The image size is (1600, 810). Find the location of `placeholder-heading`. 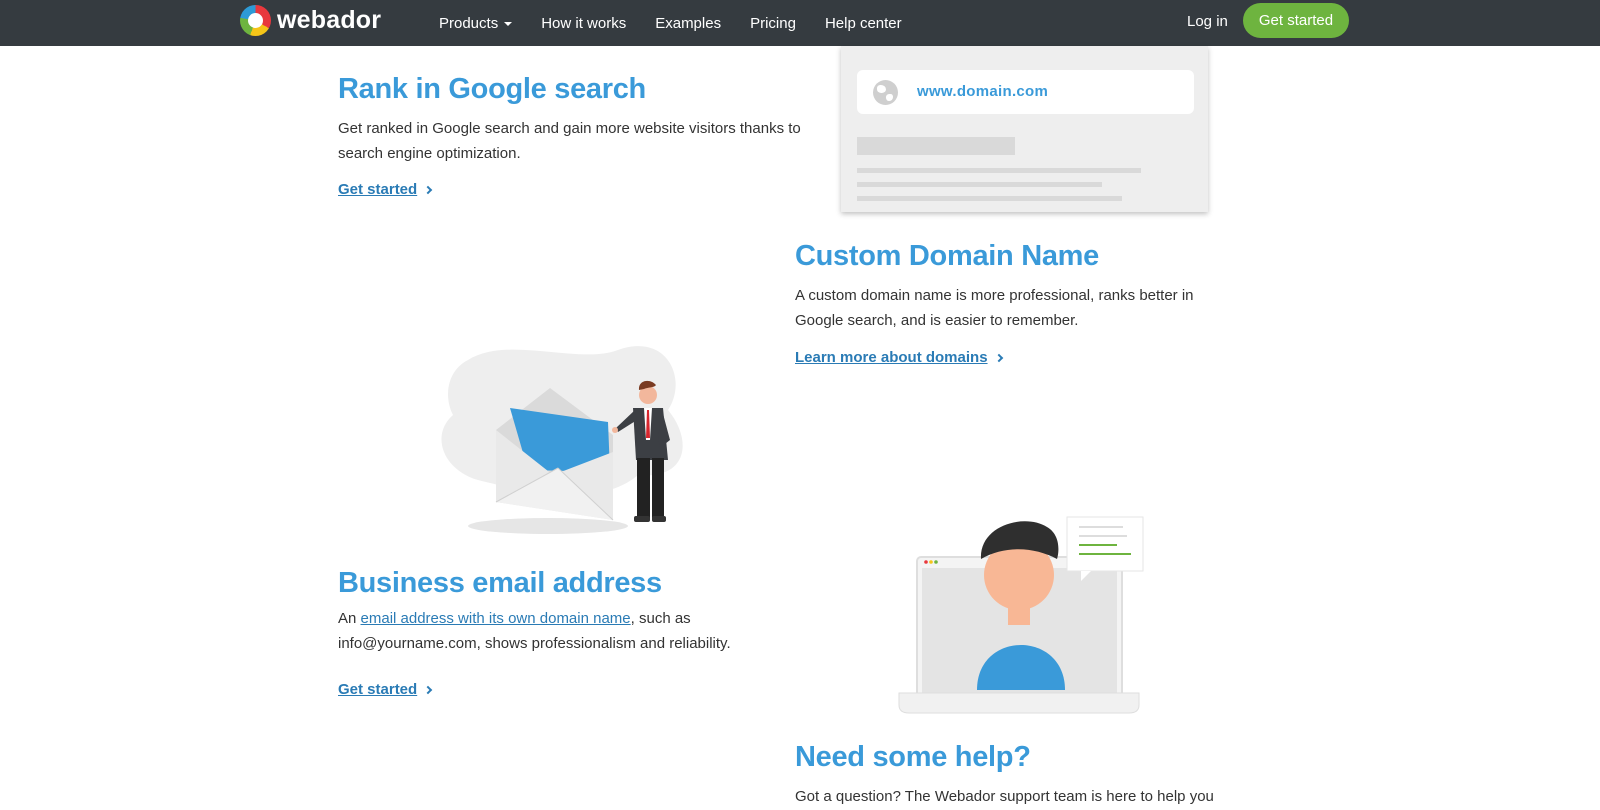

placeholder-heading is located at coordinates (936, 146).